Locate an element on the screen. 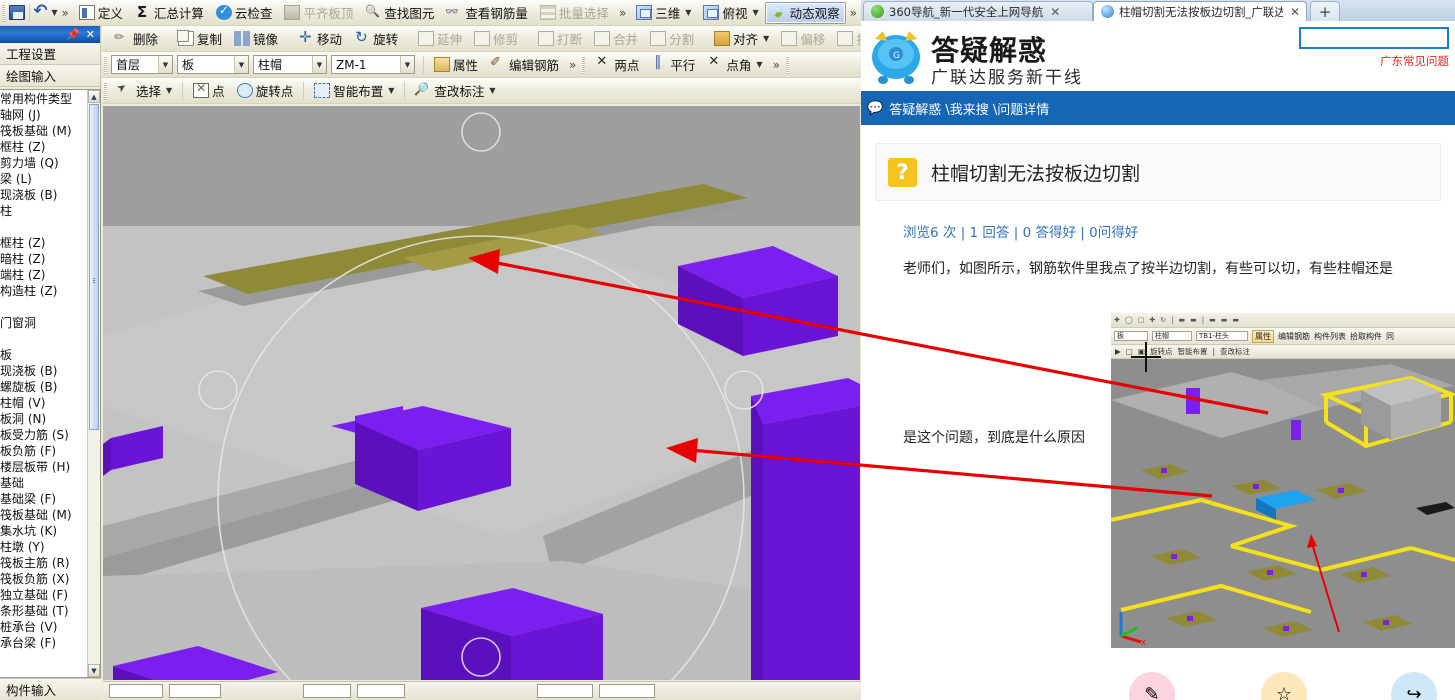 Image resolution: width=1455 pixels, height=700 pixels. tree-group: 柱 is located at coordinates (43, 211).